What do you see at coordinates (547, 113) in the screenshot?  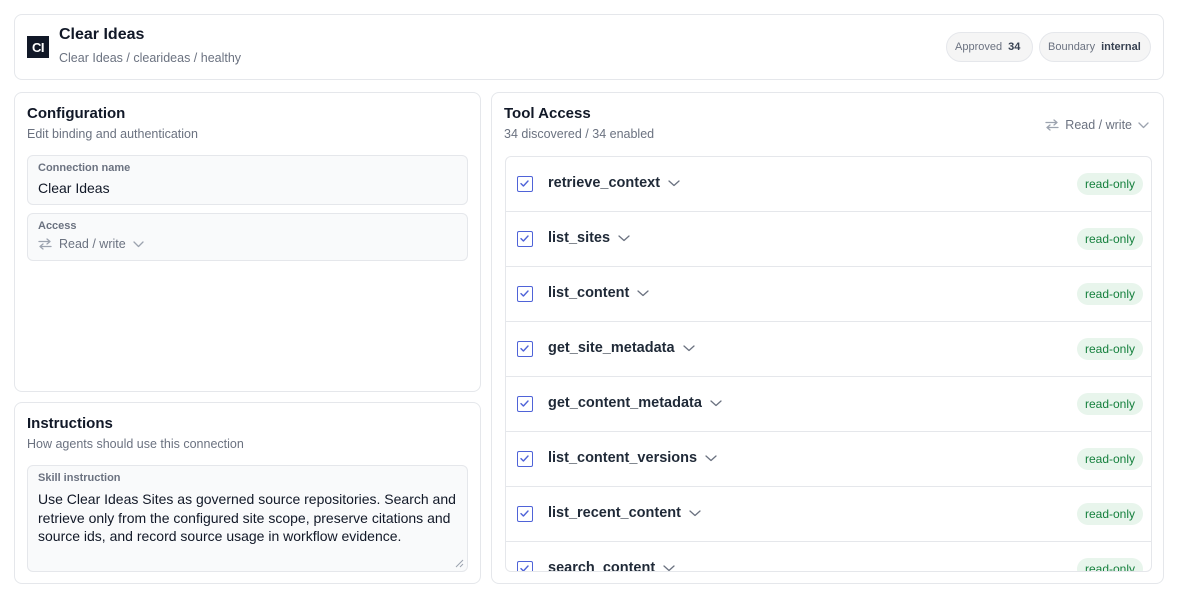 I see `tool-access-title: Tool Access` at bounding box center [547, 113].